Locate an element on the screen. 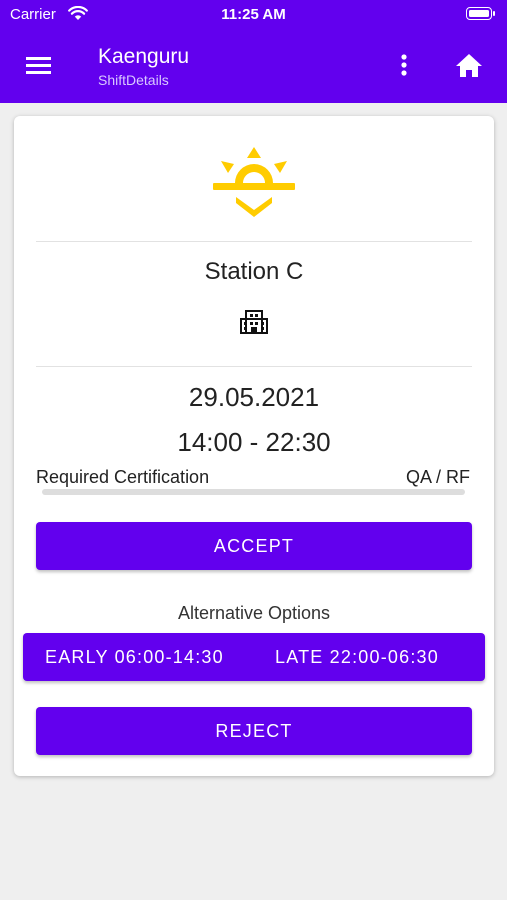 The width and height of the screenshot is (507, 900). reject-button: REJECT is located at coordinates (254, 731).